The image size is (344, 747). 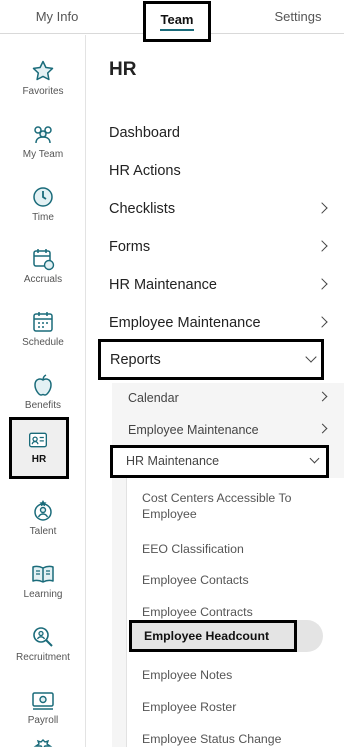 I want to click on star-icon, so click(x=43, y=70).